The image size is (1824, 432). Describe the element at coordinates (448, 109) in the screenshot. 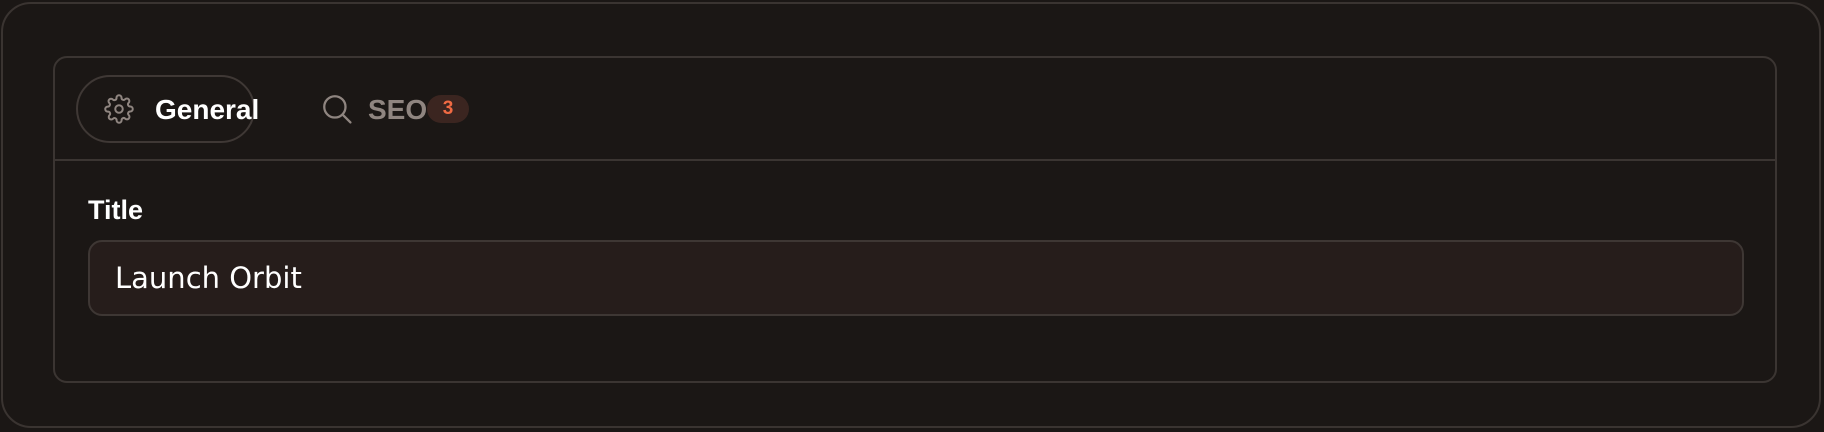

I see `seo-count-badge: 3` at that location.